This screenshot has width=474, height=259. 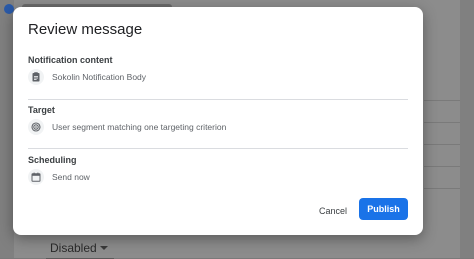 What do you see at coordinates (383, 209) in the screenshot?
I see `publish-button: Publish` at bounding box center [383, 209].